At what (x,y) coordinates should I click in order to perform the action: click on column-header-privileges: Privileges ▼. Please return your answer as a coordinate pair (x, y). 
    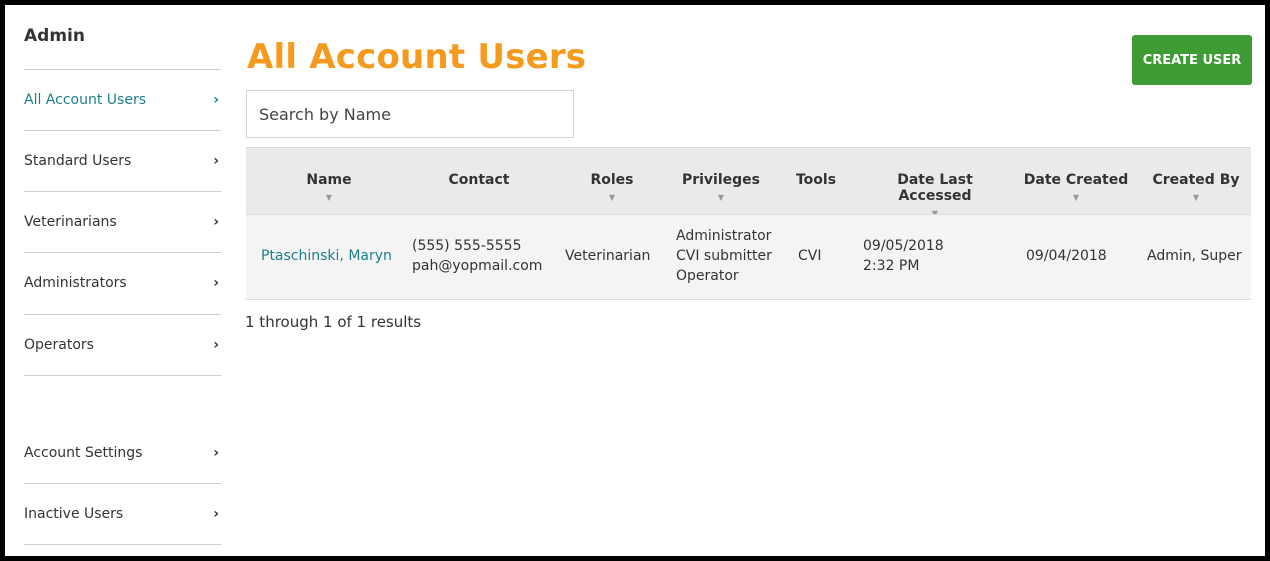
    Looking at the image, I should click on (721, 187).